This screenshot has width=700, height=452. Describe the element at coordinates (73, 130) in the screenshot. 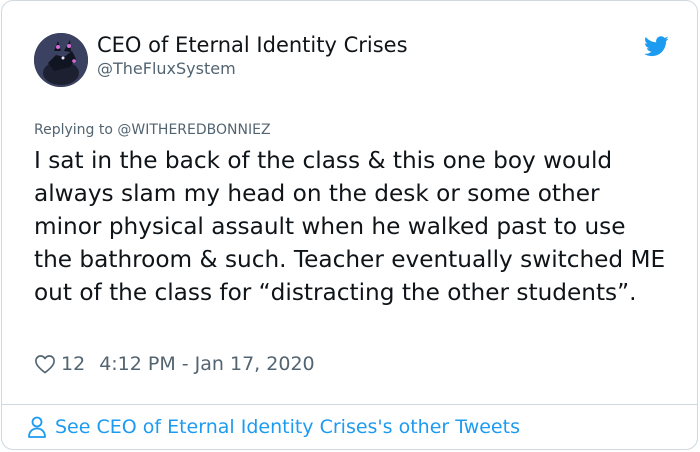

I see `reply-prefix: Replying to` at that location.